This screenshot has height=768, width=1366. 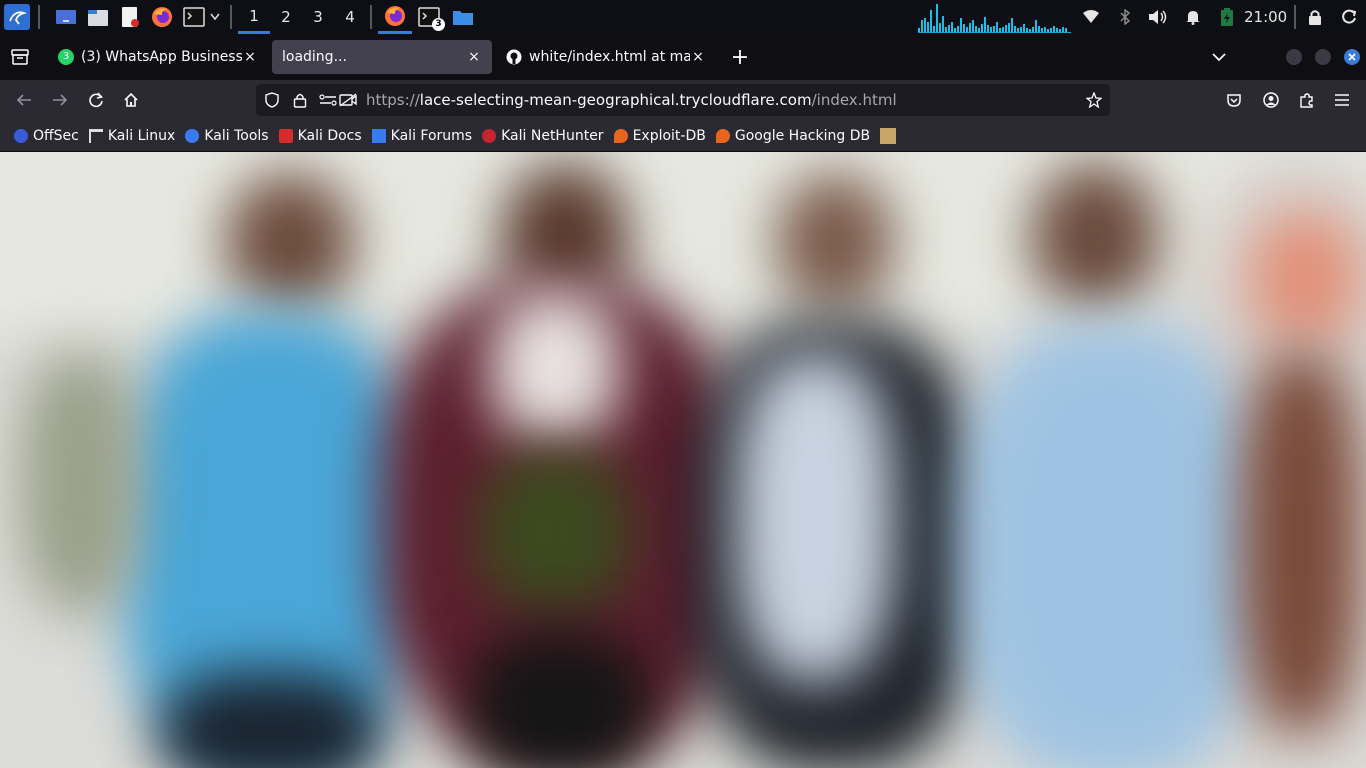 What do you see at coordinates (290, 242) in the screenshot?
I see `person-1-head` at bounding box center [290, 242].